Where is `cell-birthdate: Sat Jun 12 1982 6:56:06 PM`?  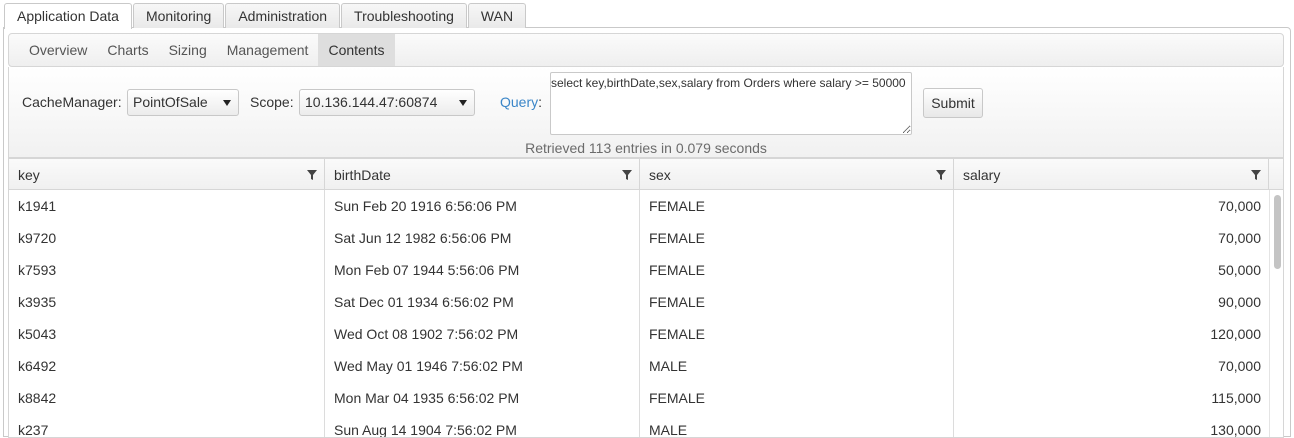 cell-birthdate: Sat Jun 12 1982 6:56:06 PM is located at coordinates (482, 238).